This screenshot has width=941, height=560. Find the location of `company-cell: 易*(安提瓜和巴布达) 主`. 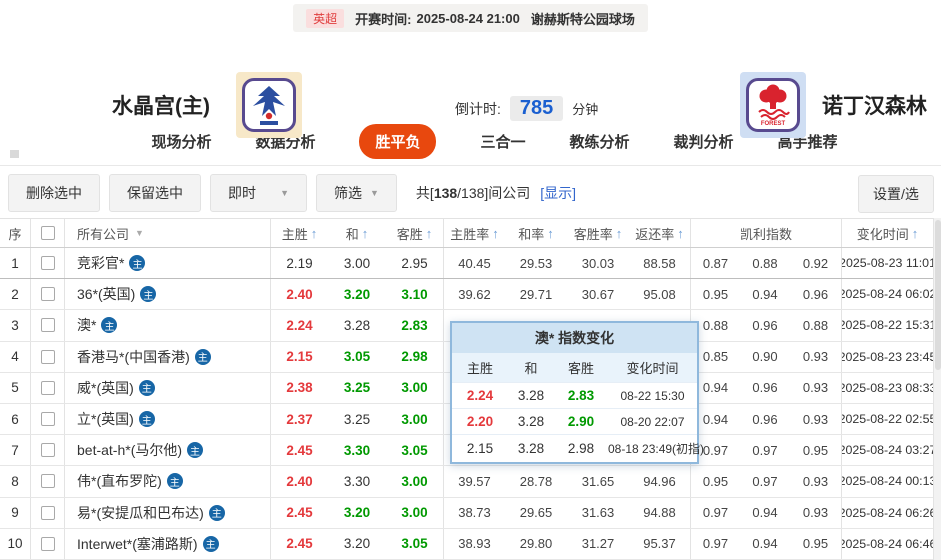

company-cell: 易*(安提瓜和巴布达) 主 is located at coordinates (167, 512).